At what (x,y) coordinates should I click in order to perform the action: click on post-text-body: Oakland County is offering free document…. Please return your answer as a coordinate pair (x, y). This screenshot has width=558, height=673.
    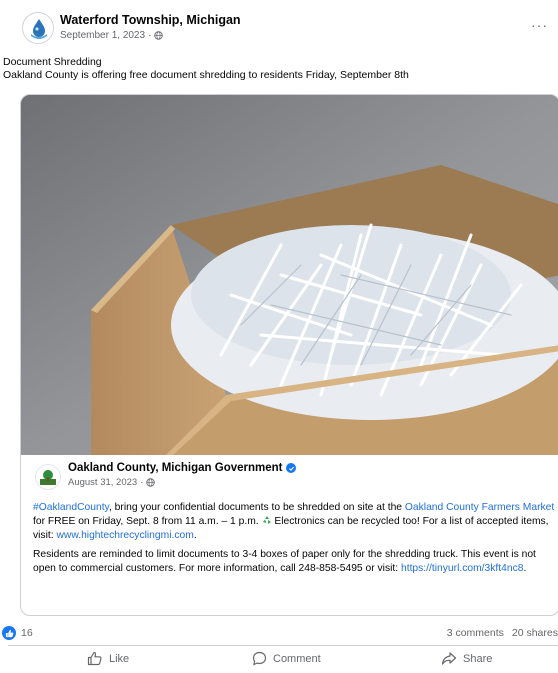
    Looking at the image, I should click on (206, 75).